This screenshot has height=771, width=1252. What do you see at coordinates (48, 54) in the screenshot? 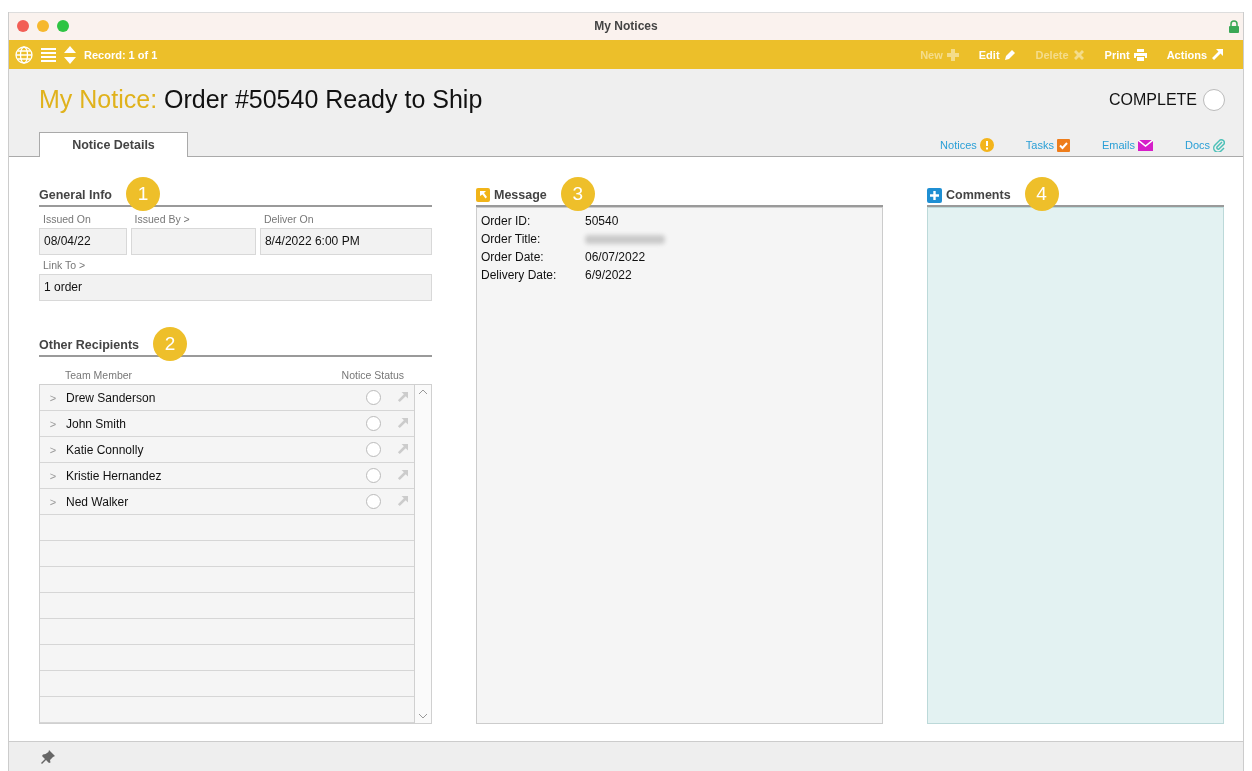
I see `menu-icon` at bounding box center [48, 54].